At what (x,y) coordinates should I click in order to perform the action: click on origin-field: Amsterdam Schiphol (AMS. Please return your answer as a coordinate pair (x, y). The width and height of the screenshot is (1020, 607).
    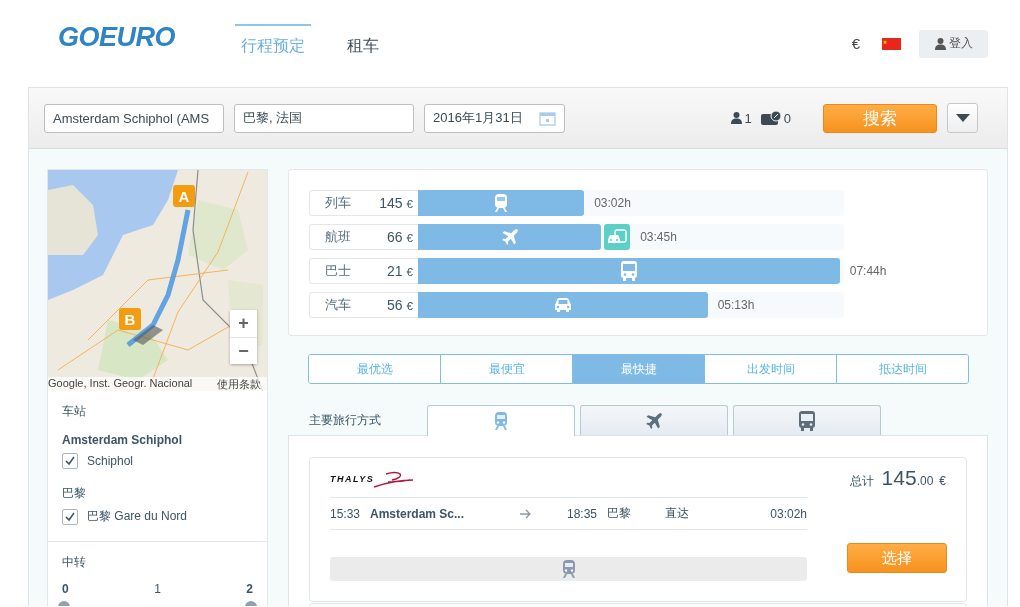
    Looking at the image, I should click on (134, 118).